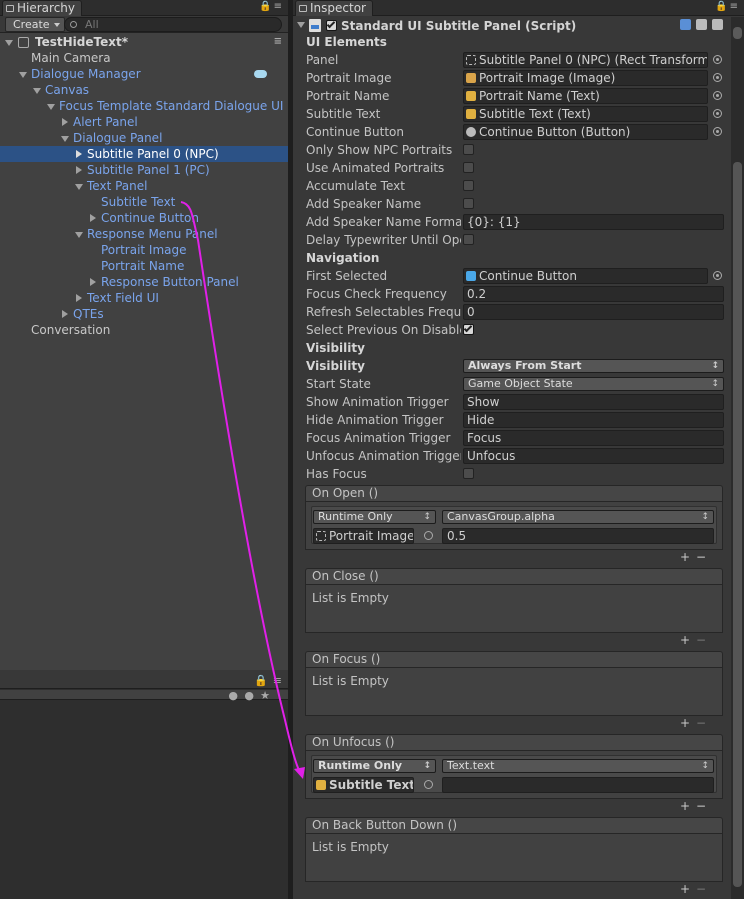  What do you see at coordinates (331, 25) in the screenshot?
I see `component-enabled-checkbox` at bounding box center [331, 25].